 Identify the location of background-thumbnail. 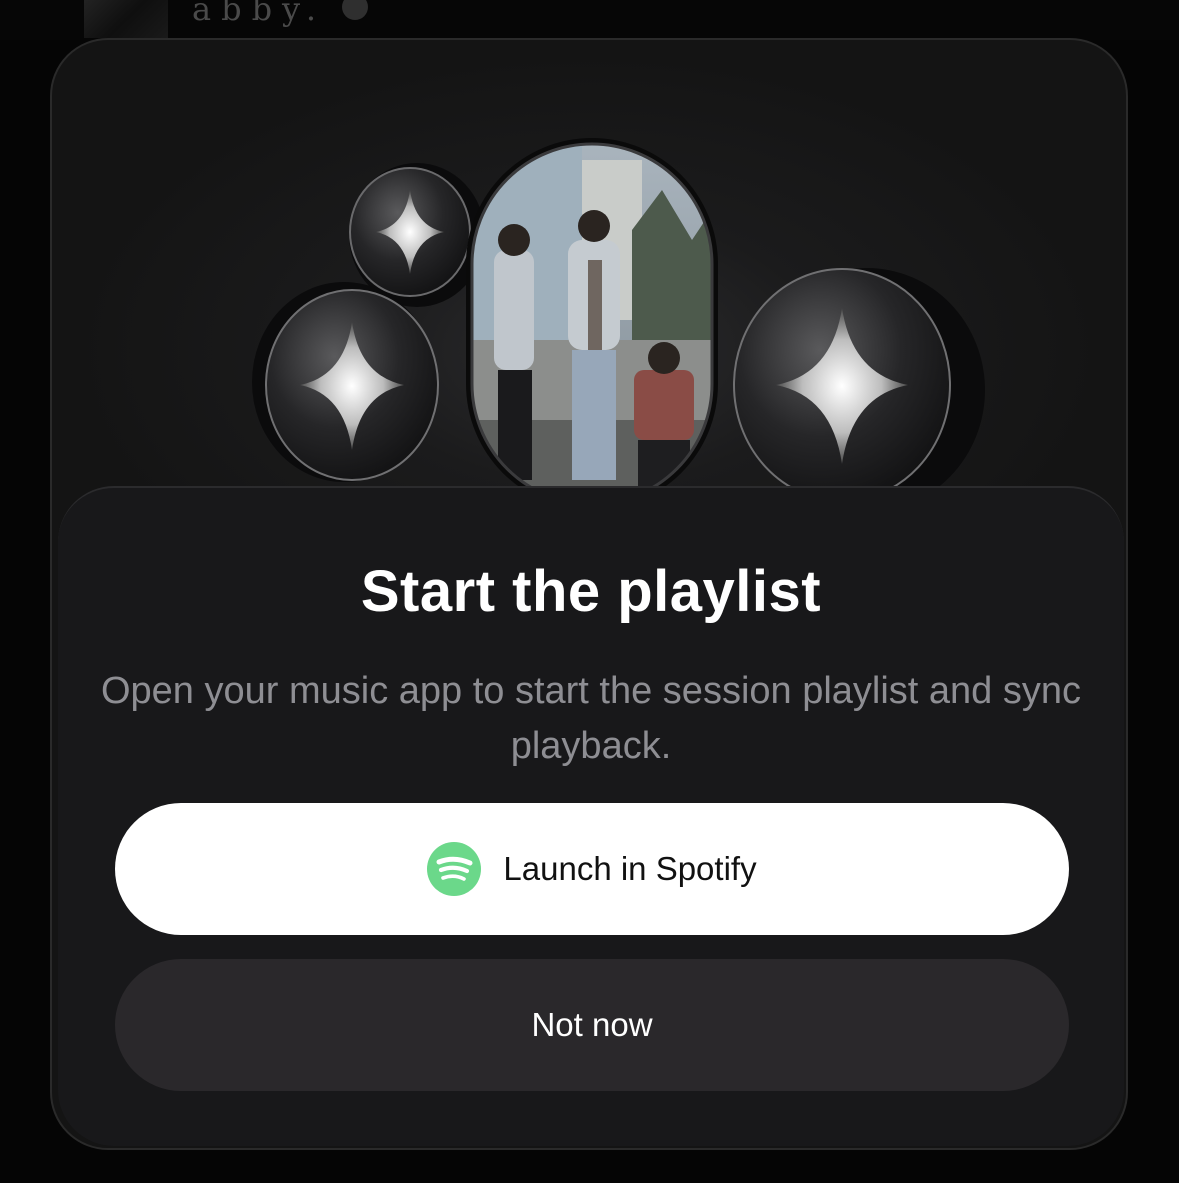
(126, 19).